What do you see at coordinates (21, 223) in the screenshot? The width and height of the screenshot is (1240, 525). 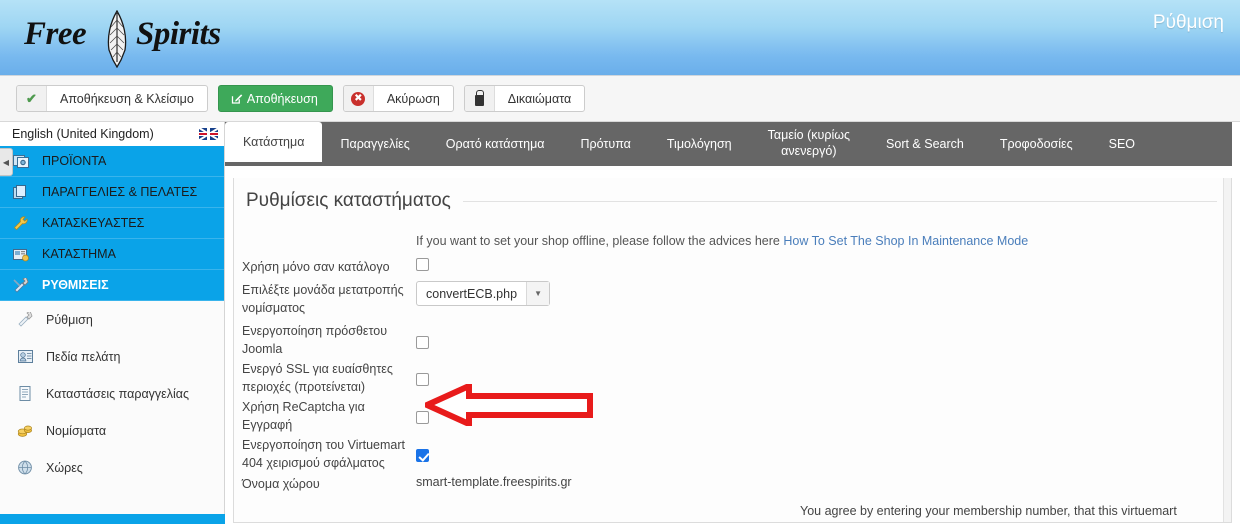 I see `wrench-icon` at bounding box center [21, 223].